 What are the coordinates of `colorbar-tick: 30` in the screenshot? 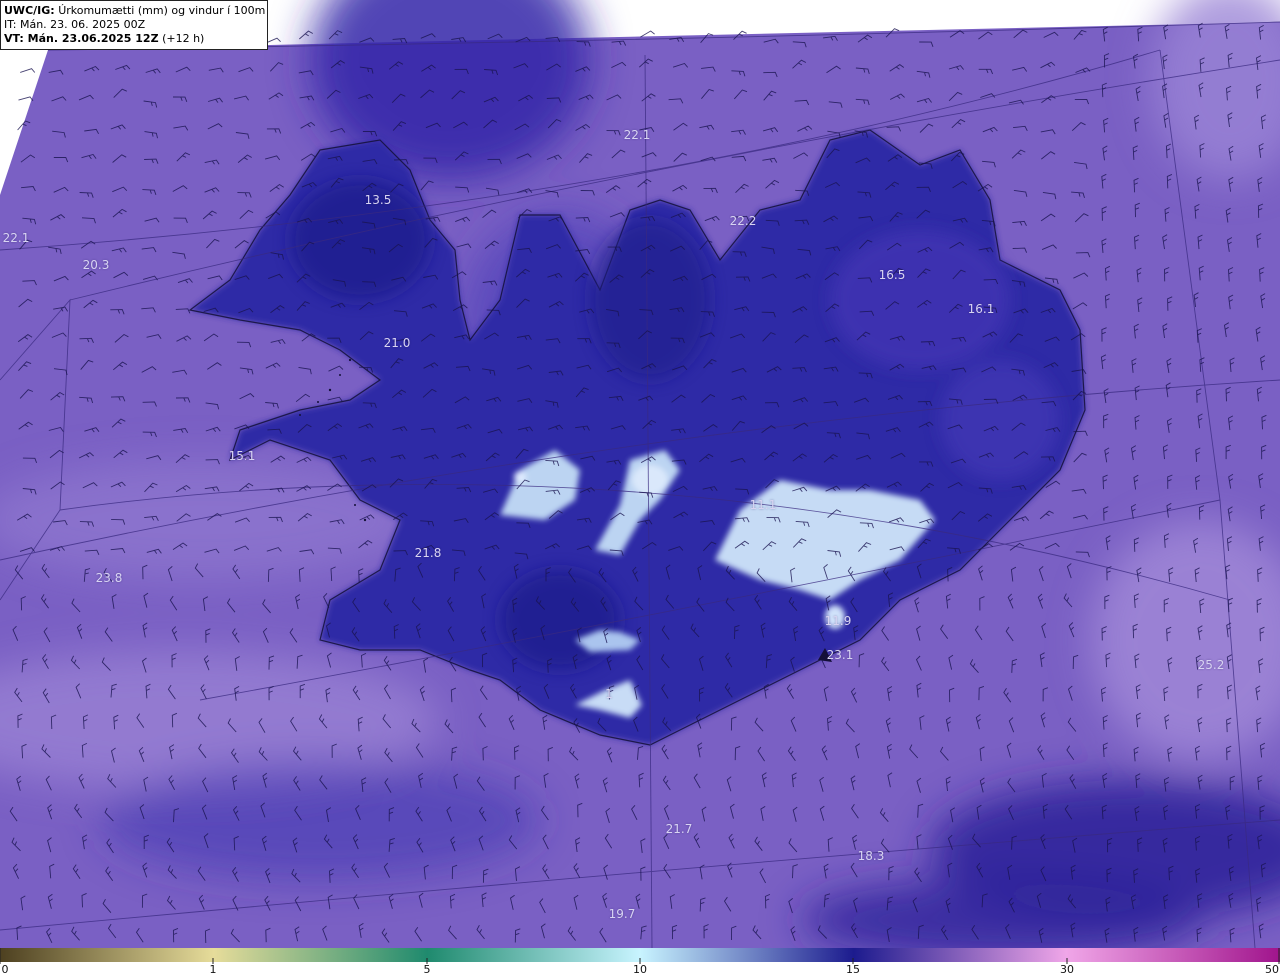 It's located at (1067, 969).